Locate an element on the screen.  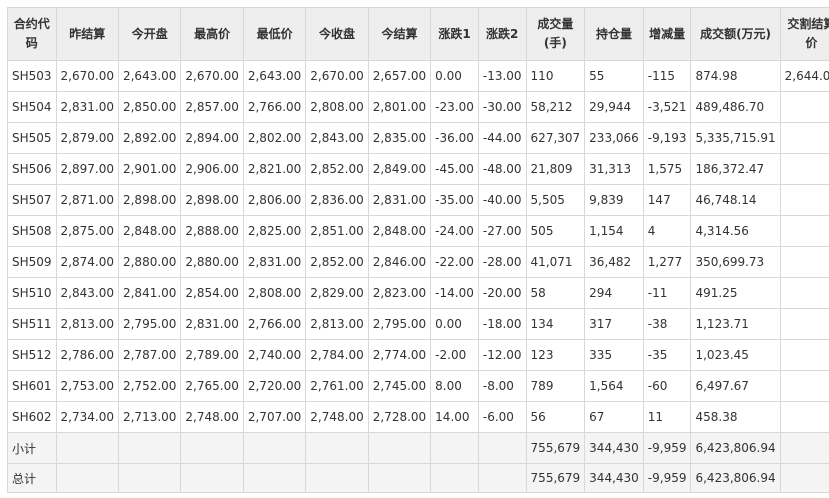
table-cell: 110 is located at coordinates (555, 76).